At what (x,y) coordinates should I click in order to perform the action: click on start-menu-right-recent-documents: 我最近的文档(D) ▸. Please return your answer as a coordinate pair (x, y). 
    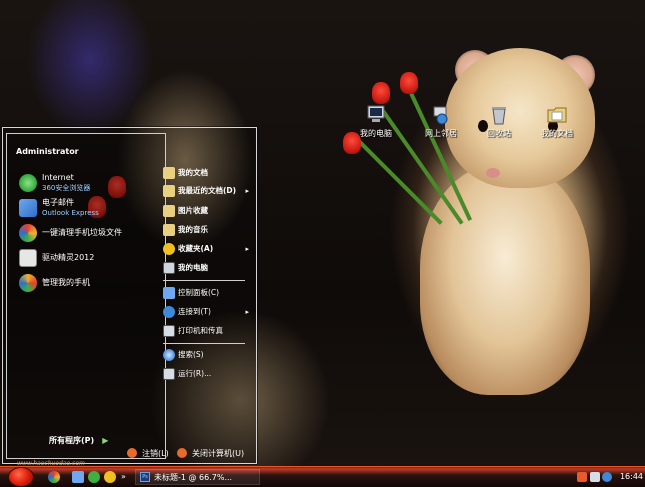
    Looking at the image, I should click on (207, 190).